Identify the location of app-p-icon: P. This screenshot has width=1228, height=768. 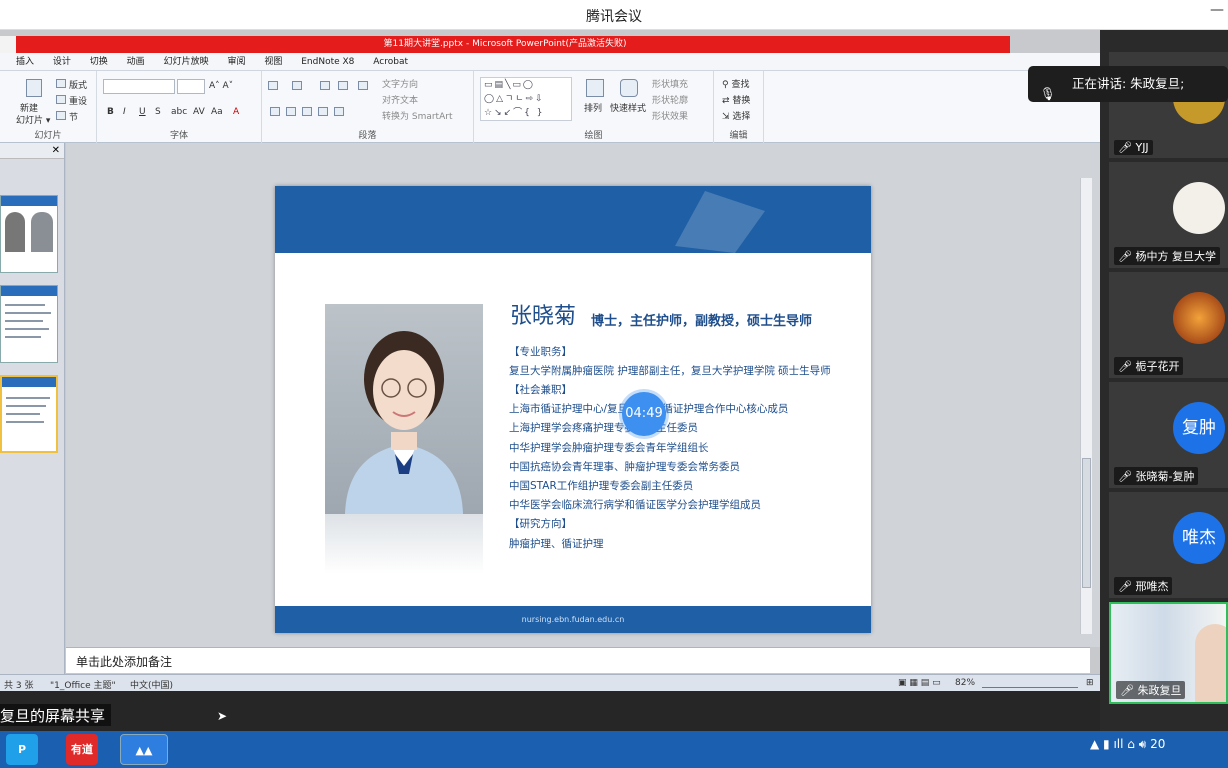
(22, 749).